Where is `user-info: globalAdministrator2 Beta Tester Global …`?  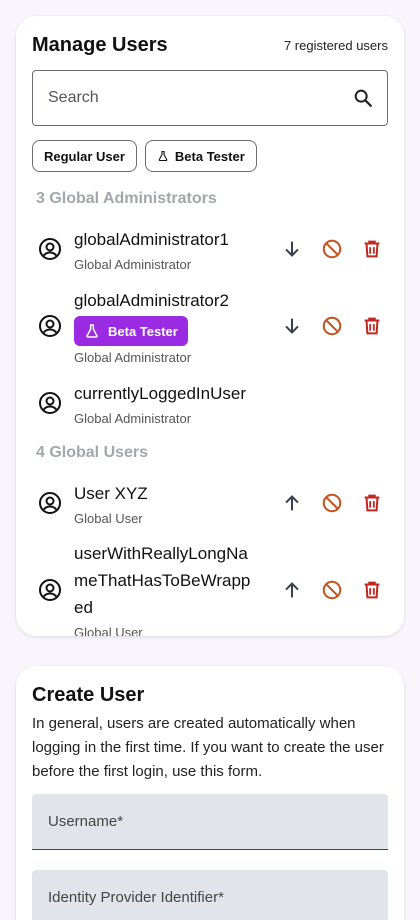 user-info: globalAdministrator2 Beta Tester Global … is located at coordinates (177, 326).